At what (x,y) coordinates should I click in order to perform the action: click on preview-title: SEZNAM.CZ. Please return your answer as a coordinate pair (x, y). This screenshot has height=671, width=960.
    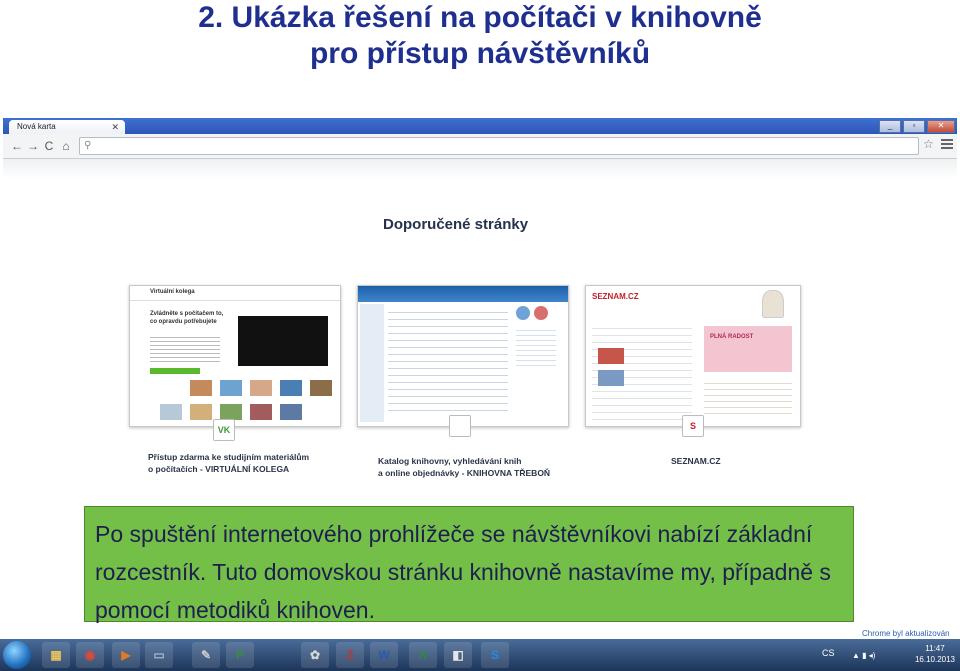
    Looking at the image, I should click on (615, 296).